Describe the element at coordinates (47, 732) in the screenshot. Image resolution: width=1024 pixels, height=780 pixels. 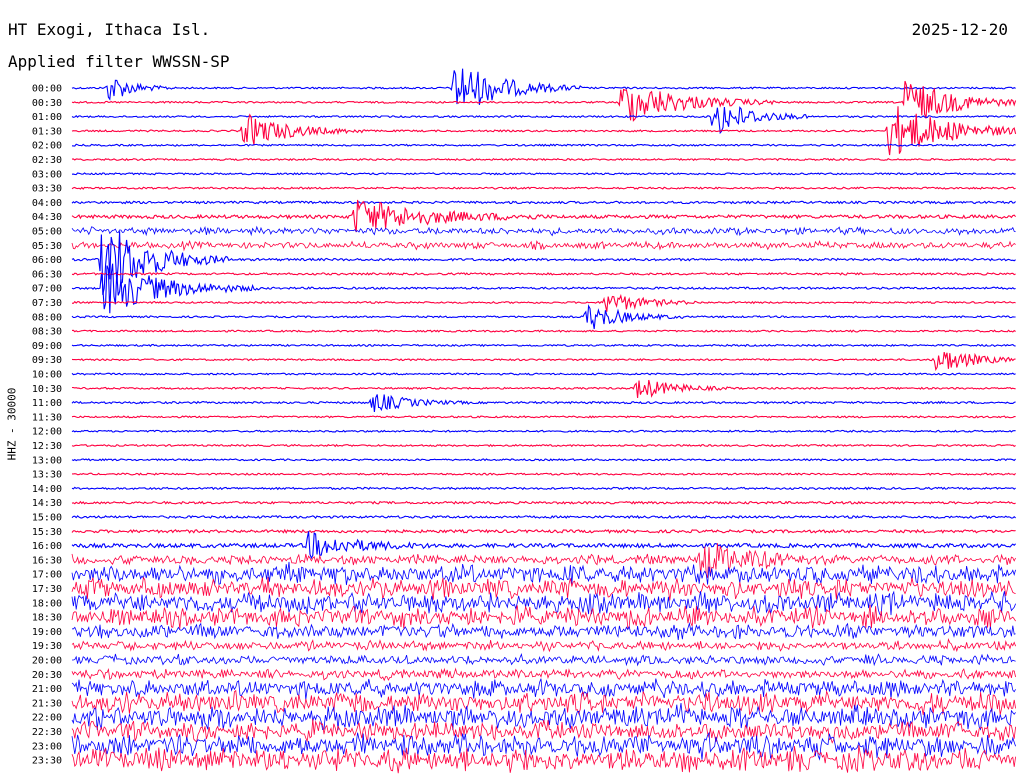
I see `row-time-label: 22:30` at that location.